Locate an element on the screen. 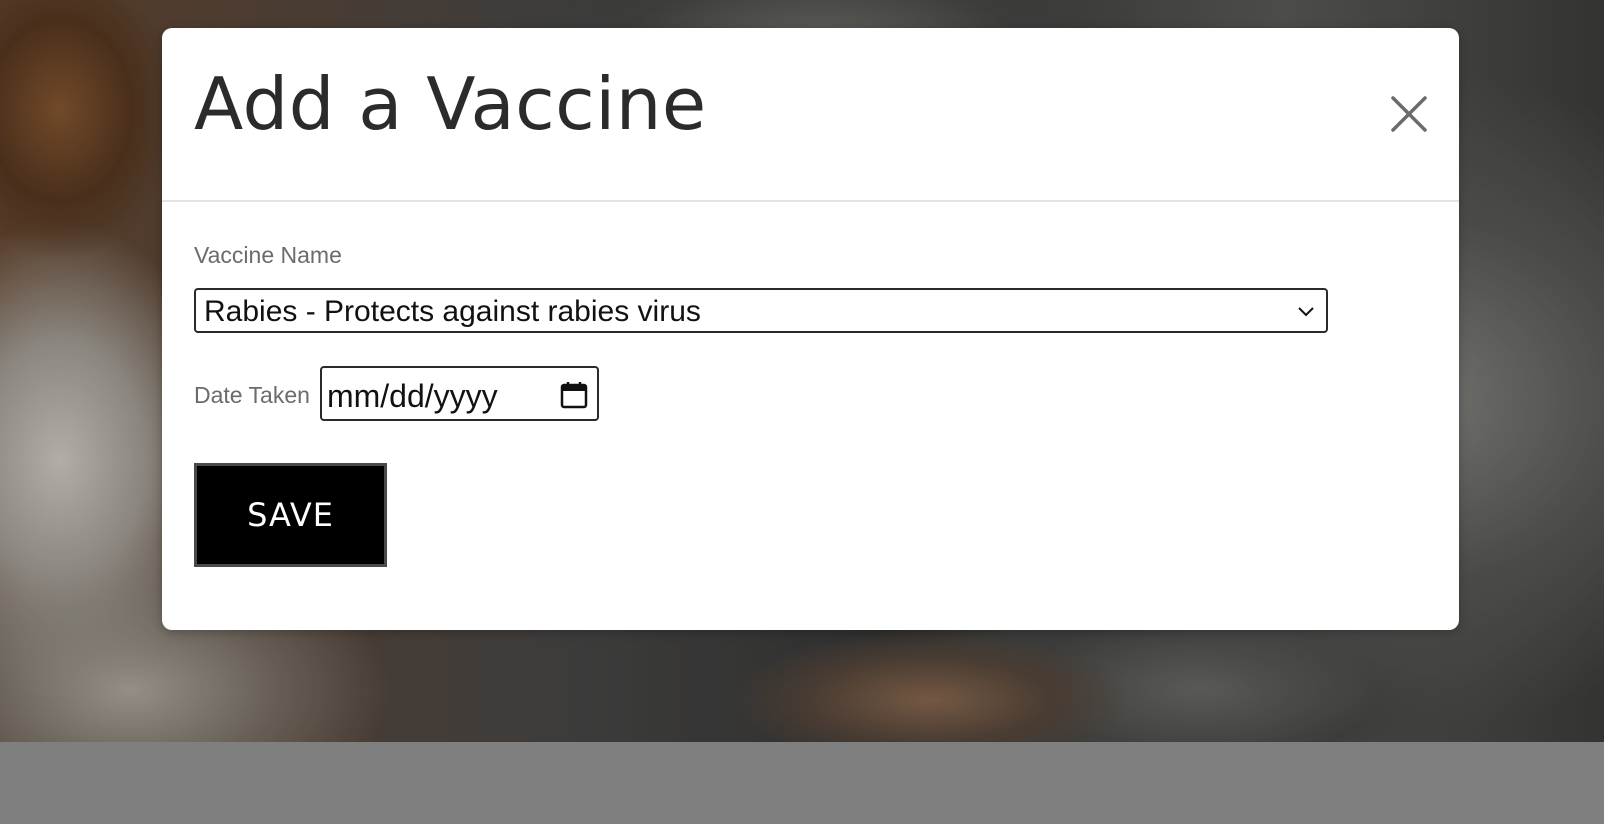 This screenshot has width=1604, height=824. close-icon is located at coordinates (1409, 114).